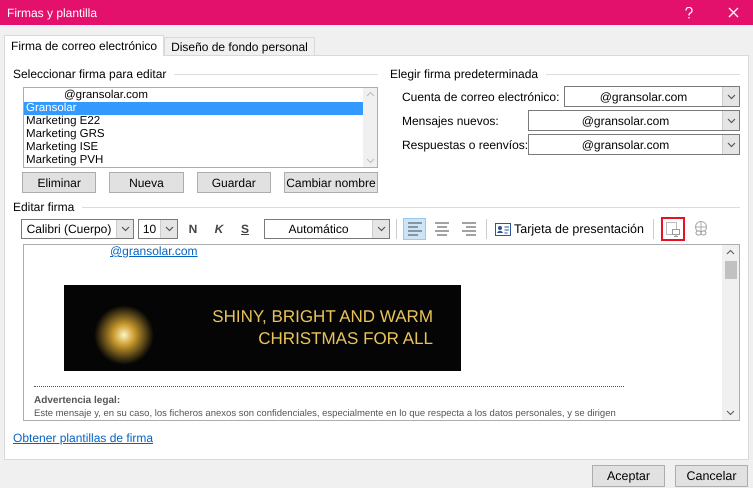  Describe the element at coordinates (451, 121) in the screenshot. I see `field-label: Mensajes nuevos:` at that location.